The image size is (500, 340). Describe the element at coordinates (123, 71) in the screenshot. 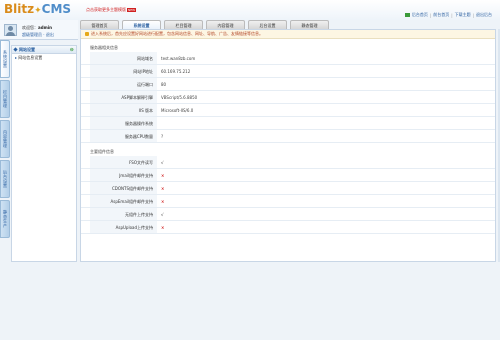

I see `row-label: 网站IP地址` at that location.